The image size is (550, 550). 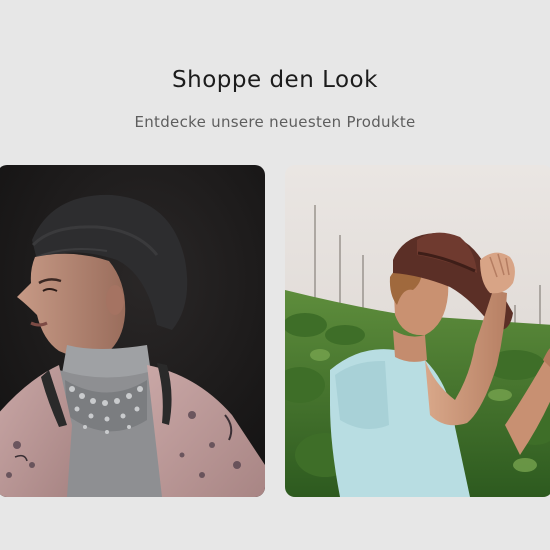 I want to click on section-subtitle: Entdecke unsere neuesten Produkte, so click(x=275, y=122).